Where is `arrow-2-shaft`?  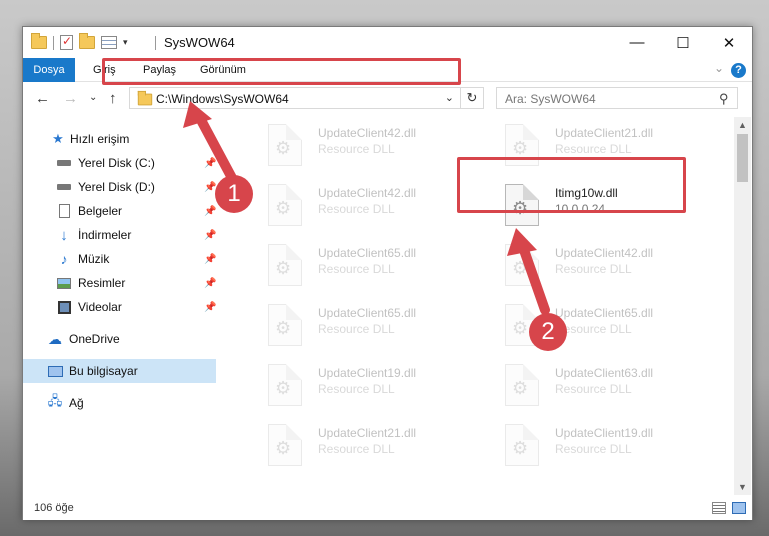 arrow-2-shaft is located at coordinates (534, 280).